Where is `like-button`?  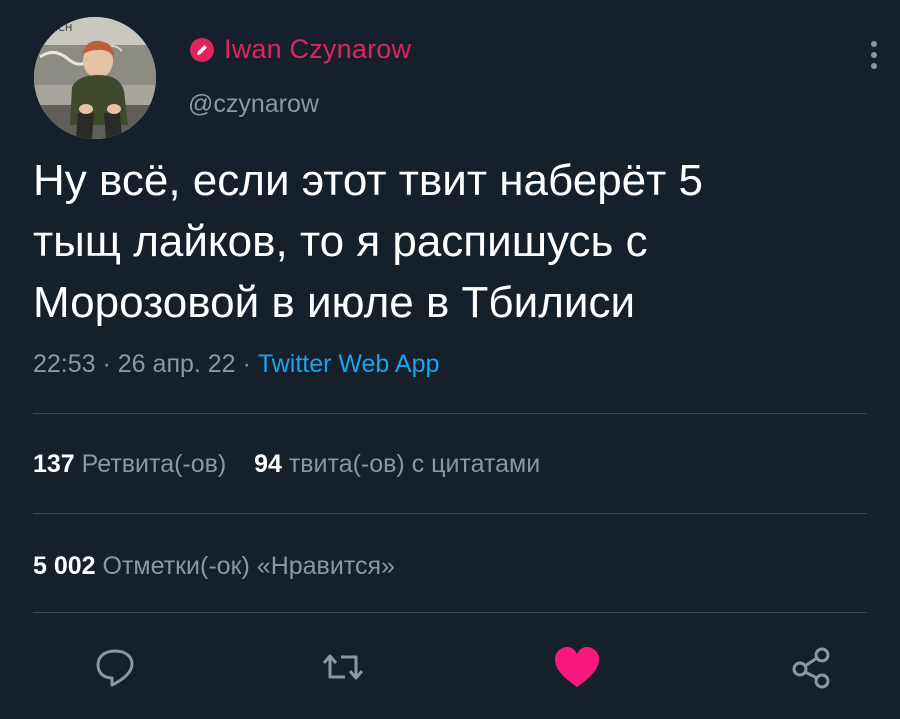
like-button is located at coordinates (577, 667).